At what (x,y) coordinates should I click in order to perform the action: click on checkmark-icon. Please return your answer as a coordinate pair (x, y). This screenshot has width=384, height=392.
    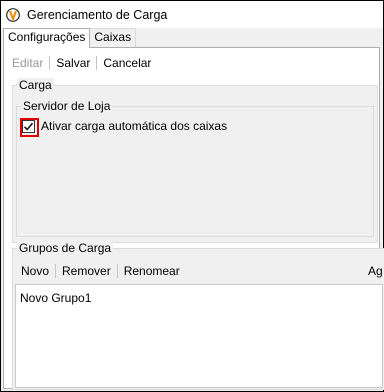
    Looking at the image, I should click on (28, 126).